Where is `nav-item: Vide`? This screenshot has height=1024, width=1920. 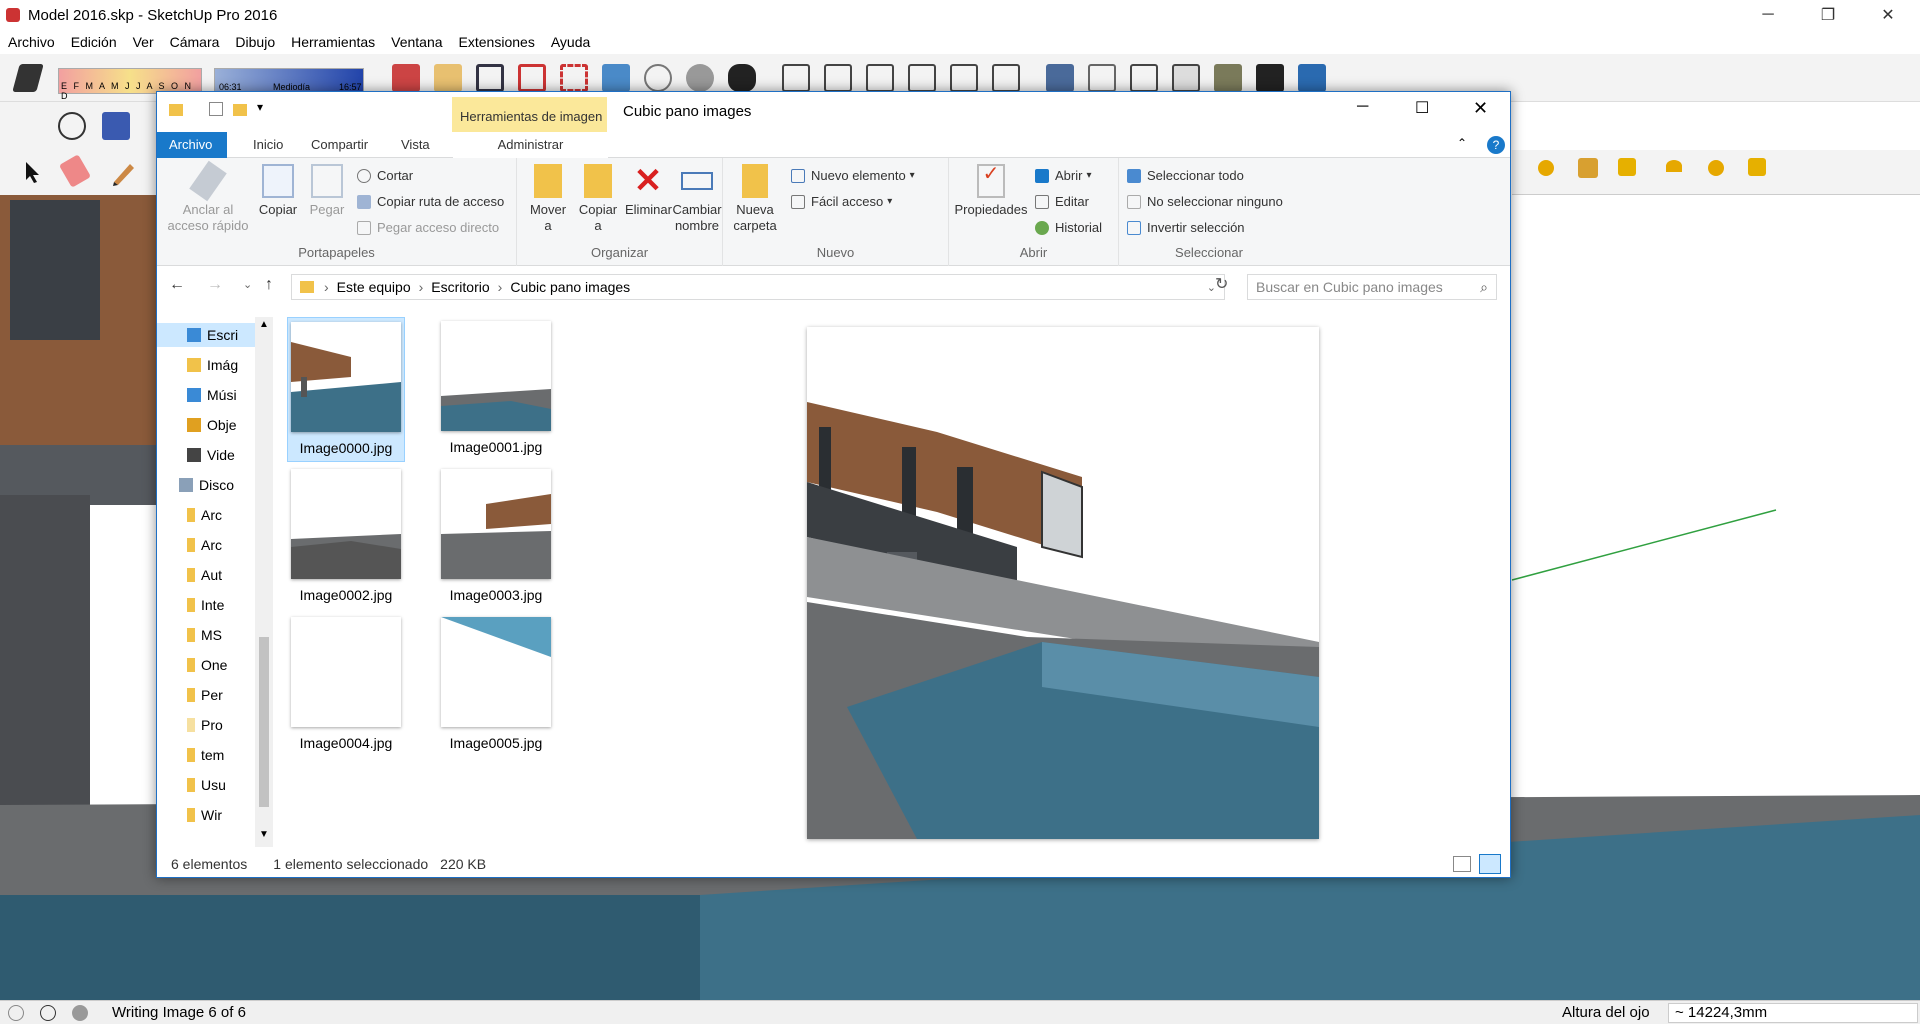
nav-item: Vide is located at coordinates (211, 455).